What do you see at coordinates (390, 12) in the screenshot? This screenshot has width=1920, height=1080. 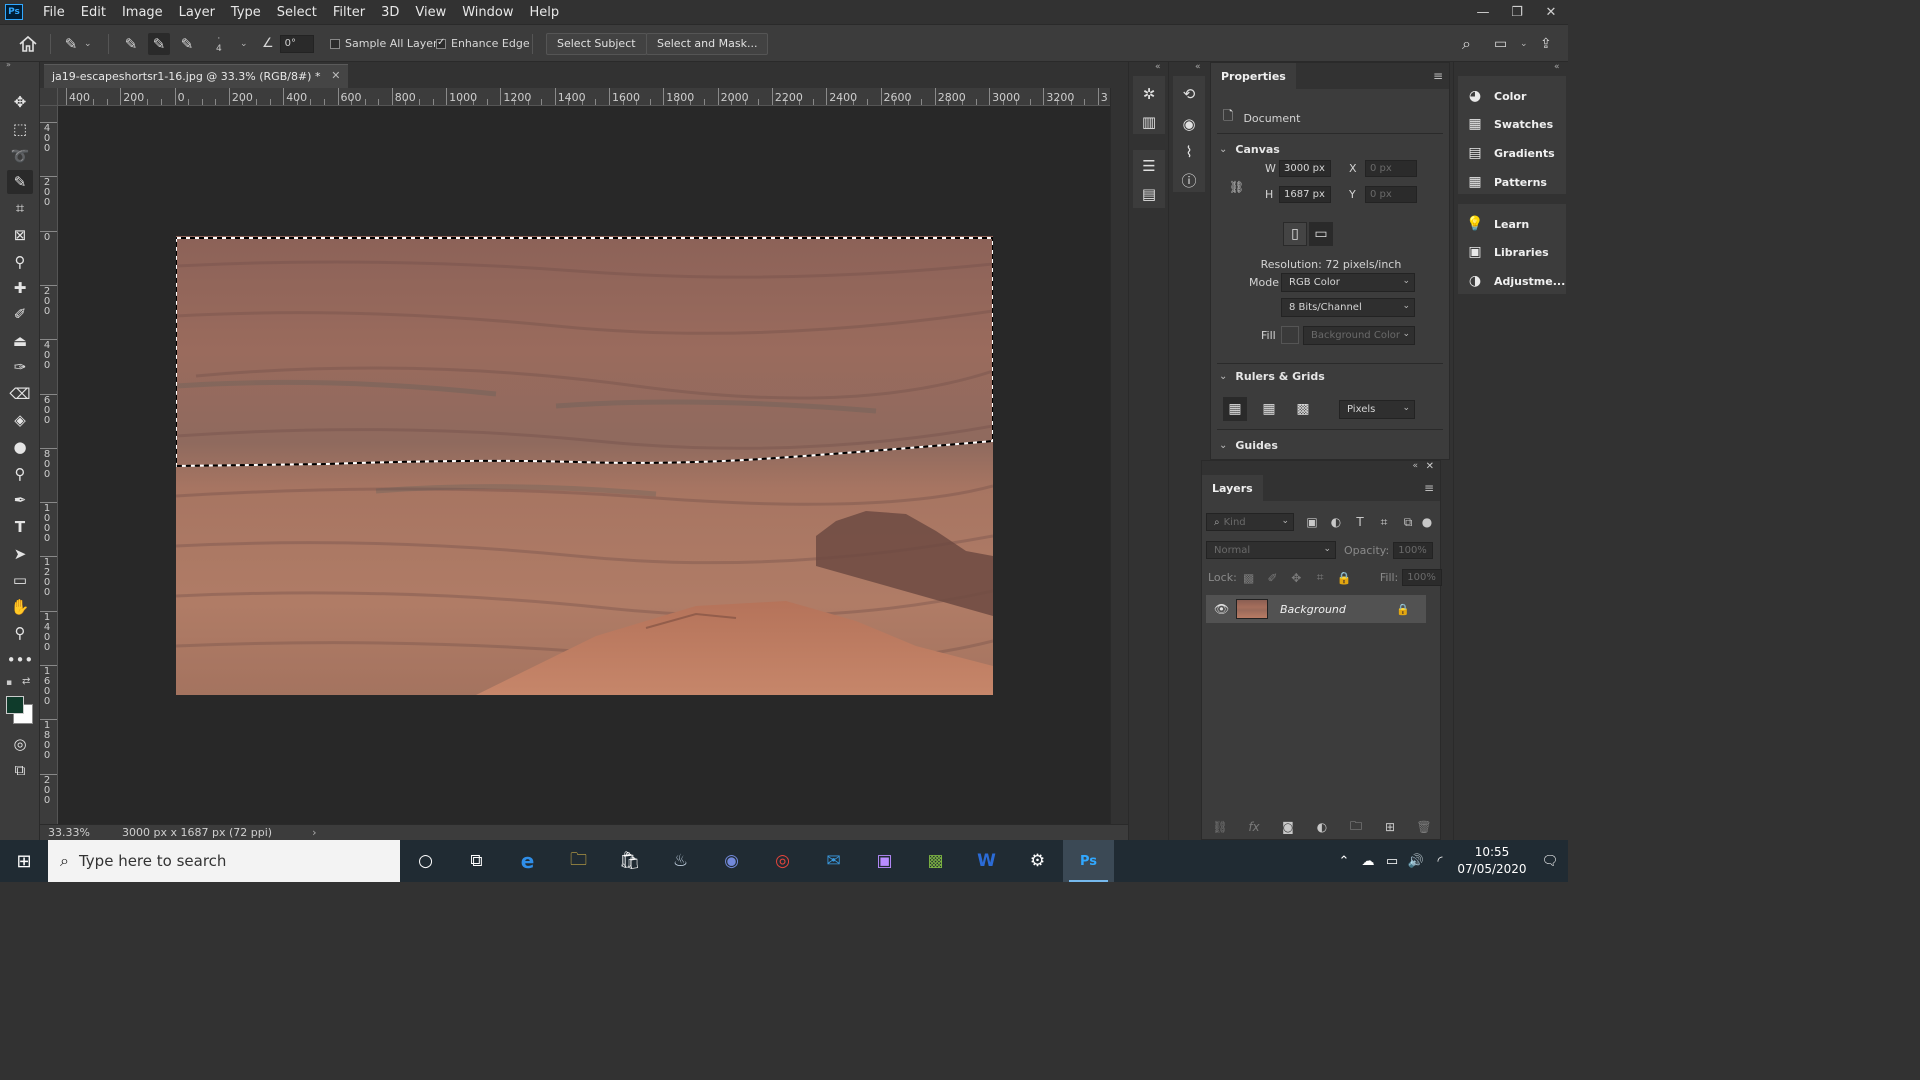 I see `menu-3d: 3D` at bounding box center [390, 12].